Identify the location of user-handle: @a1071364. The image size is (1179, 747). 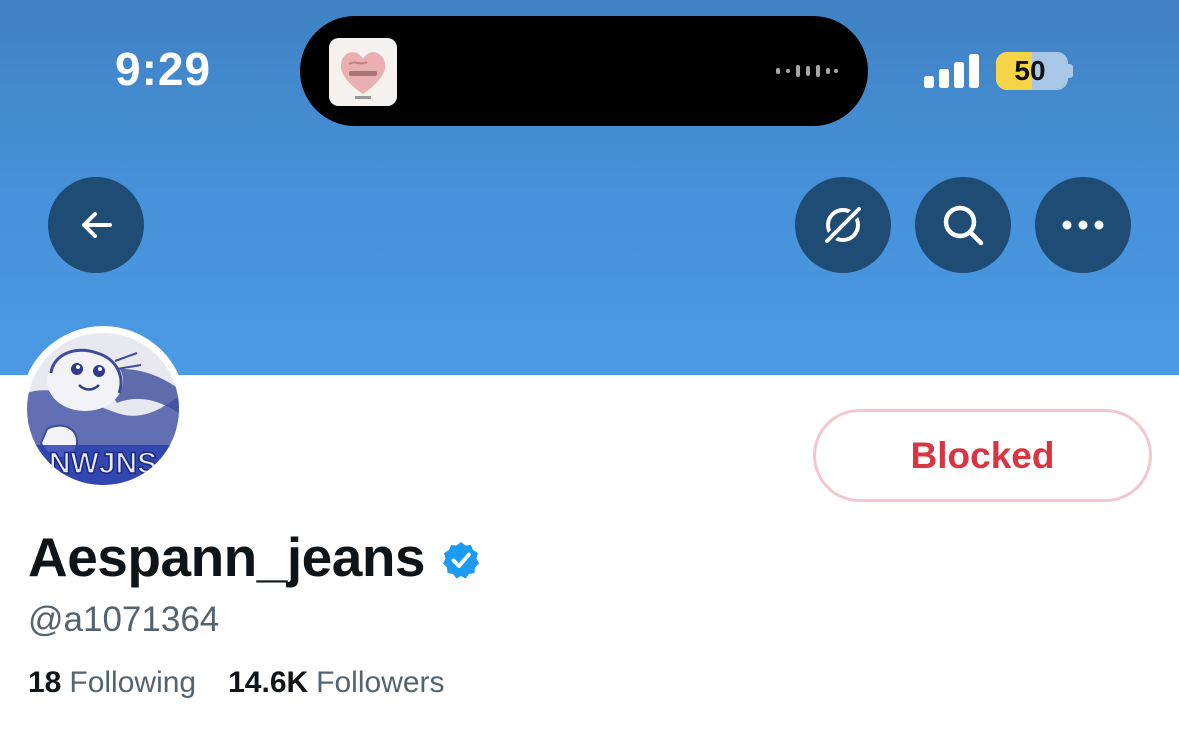
(124, 619).